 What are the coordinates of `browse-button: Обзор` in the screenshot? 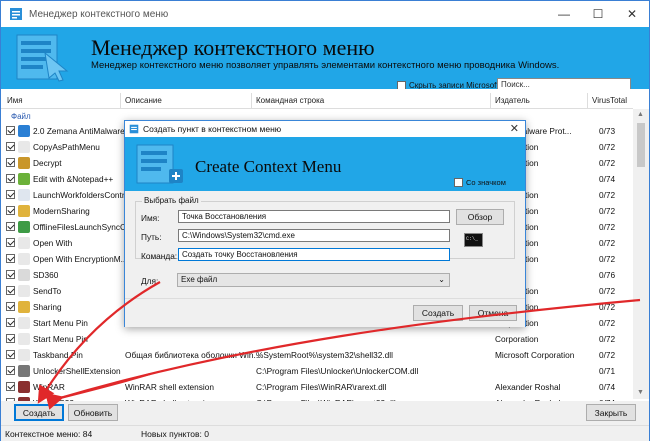 It's located at (480, 217).